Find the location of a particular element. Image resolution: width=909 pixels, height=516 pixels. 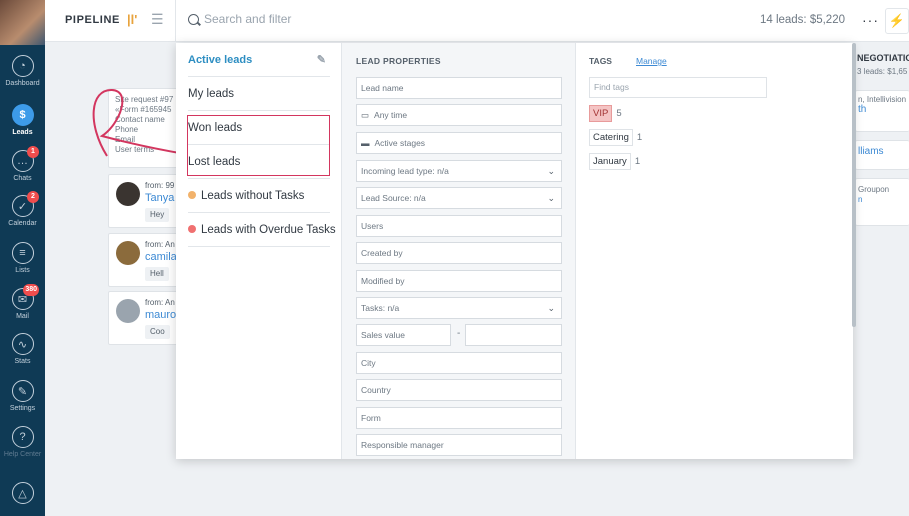

lists-icon: ≡ is located at coordinates (22, 253).